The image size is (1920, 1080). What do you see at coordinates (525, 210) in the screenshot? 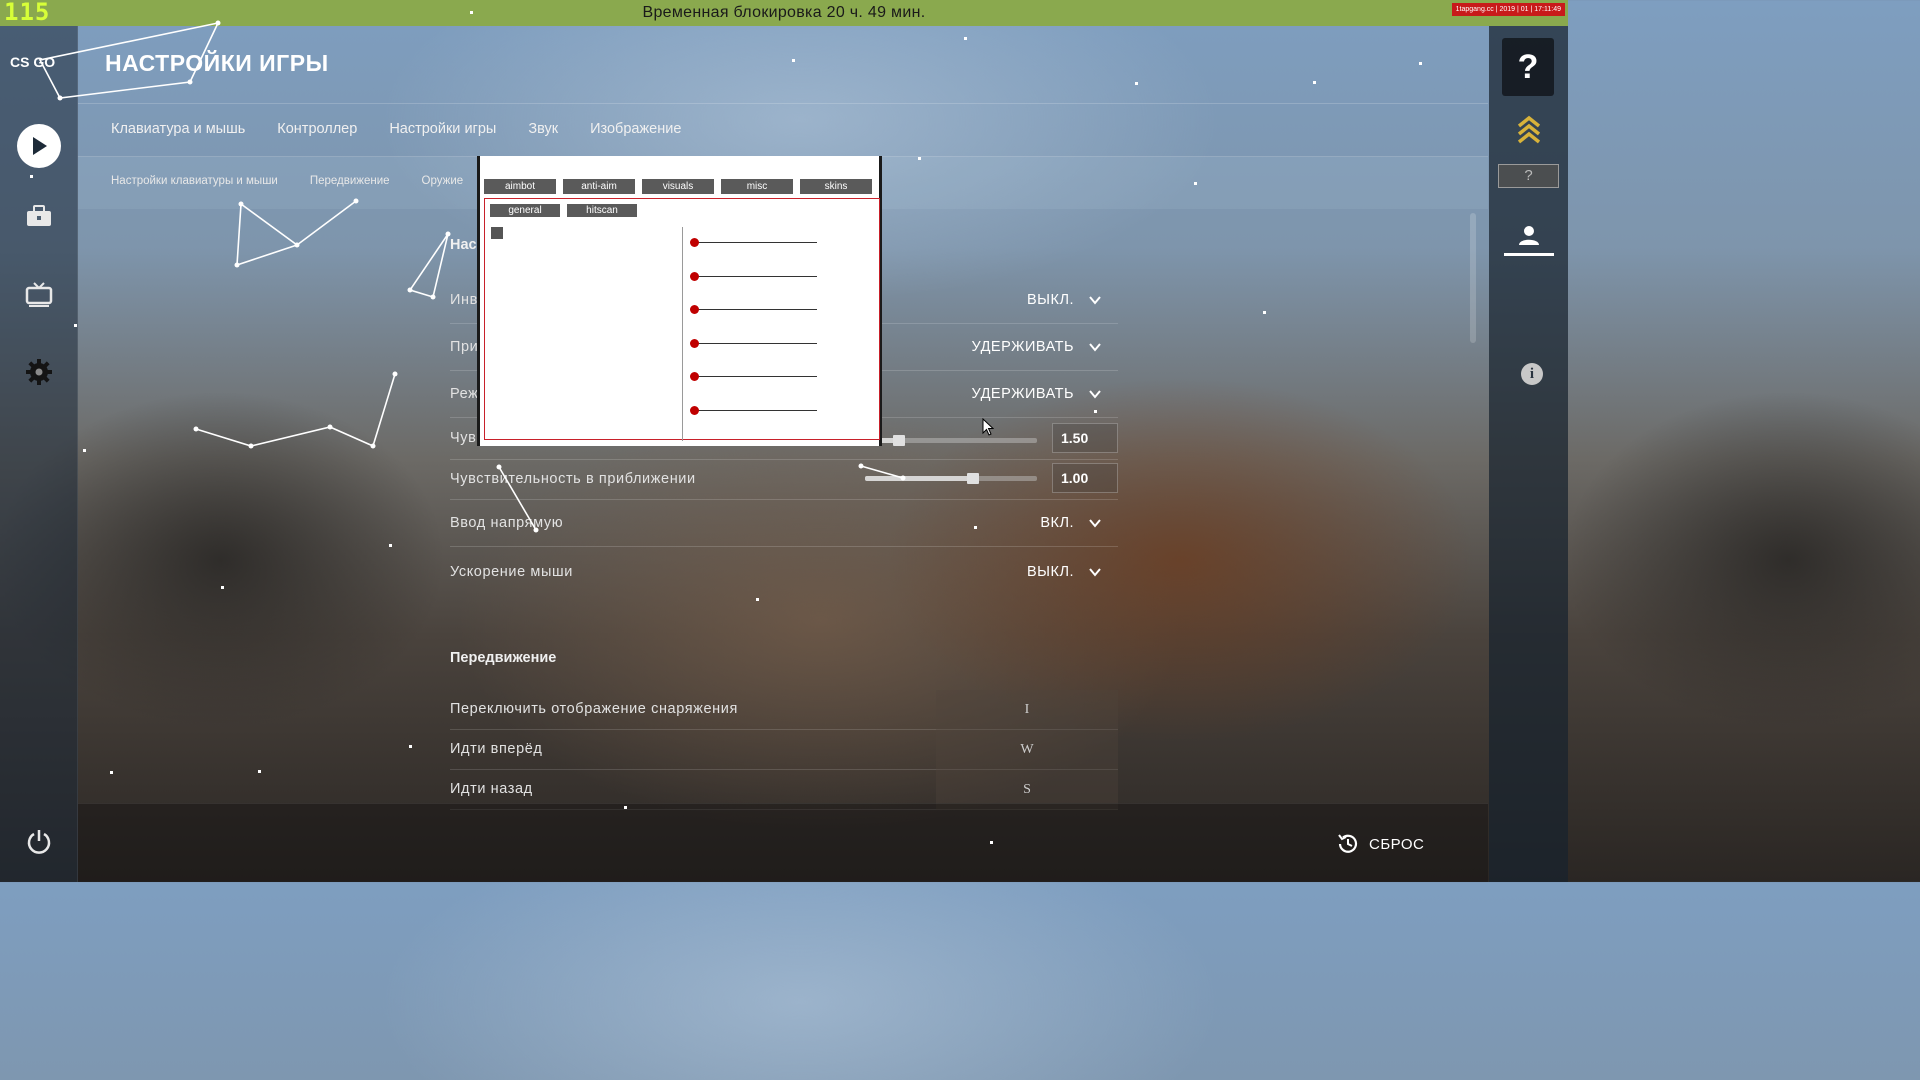
I see `cheat-subtab-general: general` at bounding box center [525, 210].